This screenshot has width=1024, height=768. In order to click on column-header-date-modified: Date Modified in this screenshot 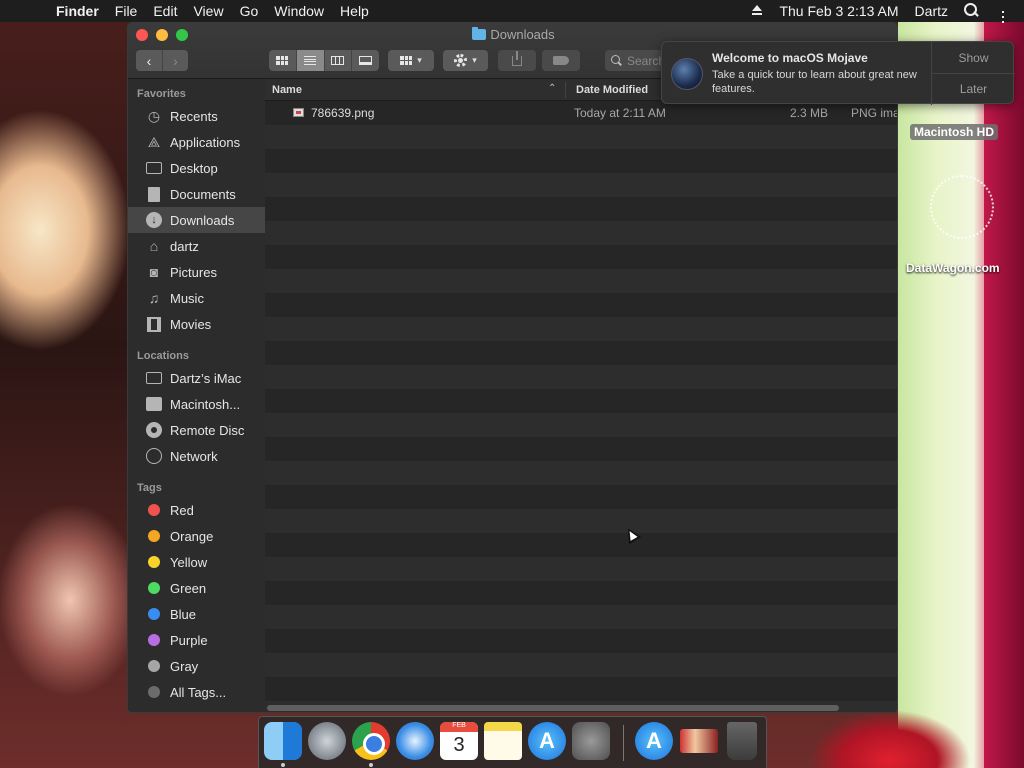, I will do `click(612, 90)`.